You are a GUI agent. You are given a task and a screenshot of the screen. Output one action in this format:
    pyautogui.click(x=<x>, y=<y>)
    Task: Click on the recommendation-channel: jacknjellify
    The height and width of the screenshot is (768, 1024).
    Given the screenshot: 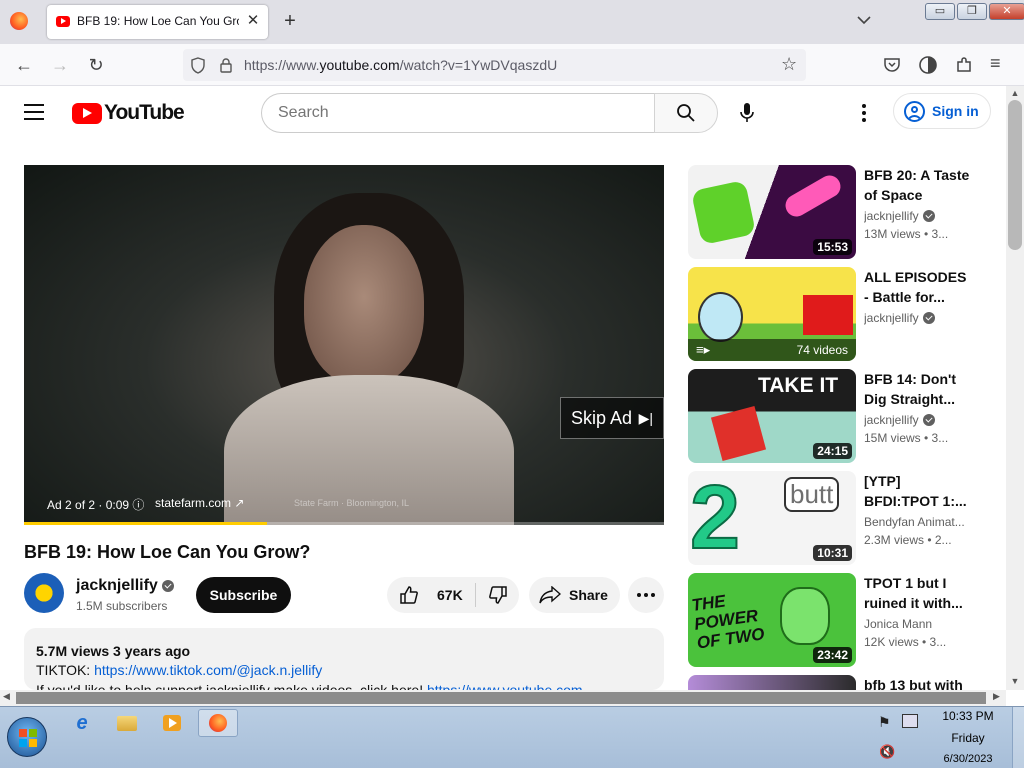 What is the action you would take?
    pyautogui.click(x=920, y=318)
    